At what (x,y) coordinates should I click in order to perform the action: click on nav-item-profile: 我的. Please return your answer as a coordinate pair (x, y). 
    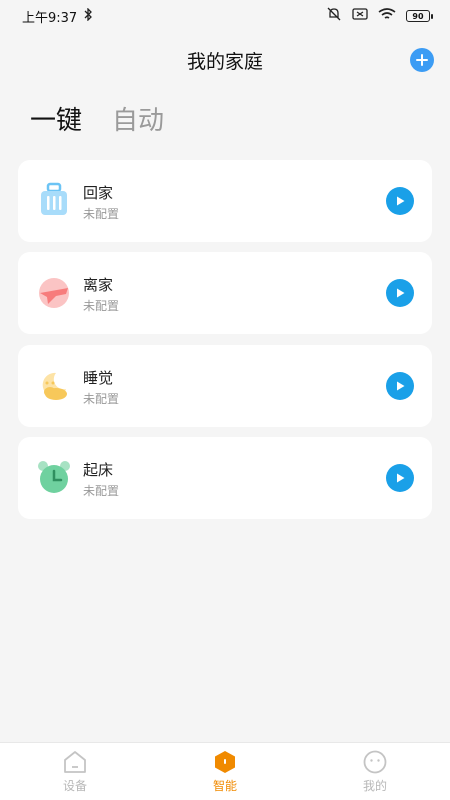
    Looking at the image, I should click on (375, 771).